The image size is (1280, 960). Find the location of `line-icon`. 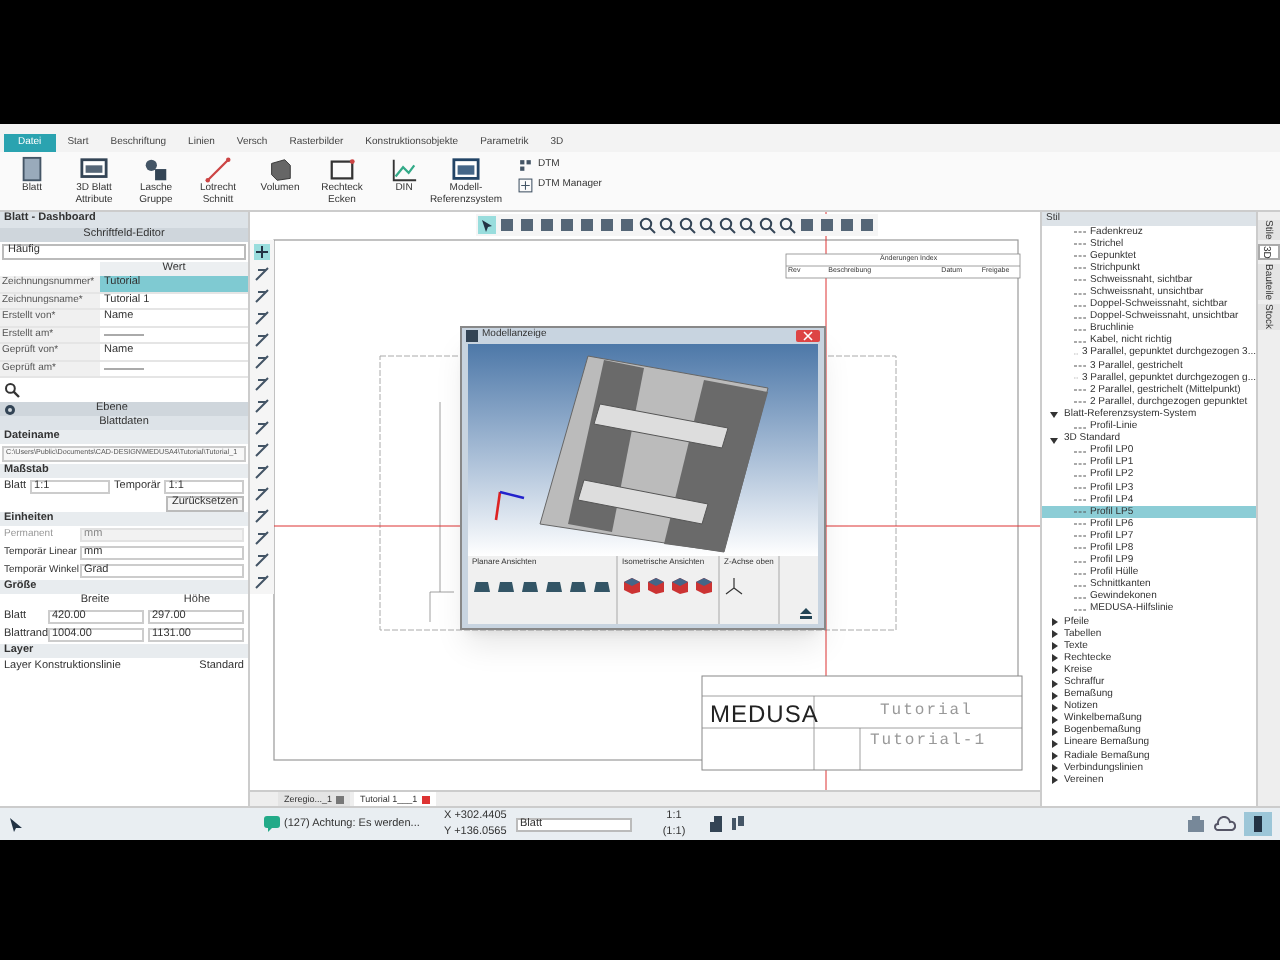

line-icon is located at coordinates (218, 170).